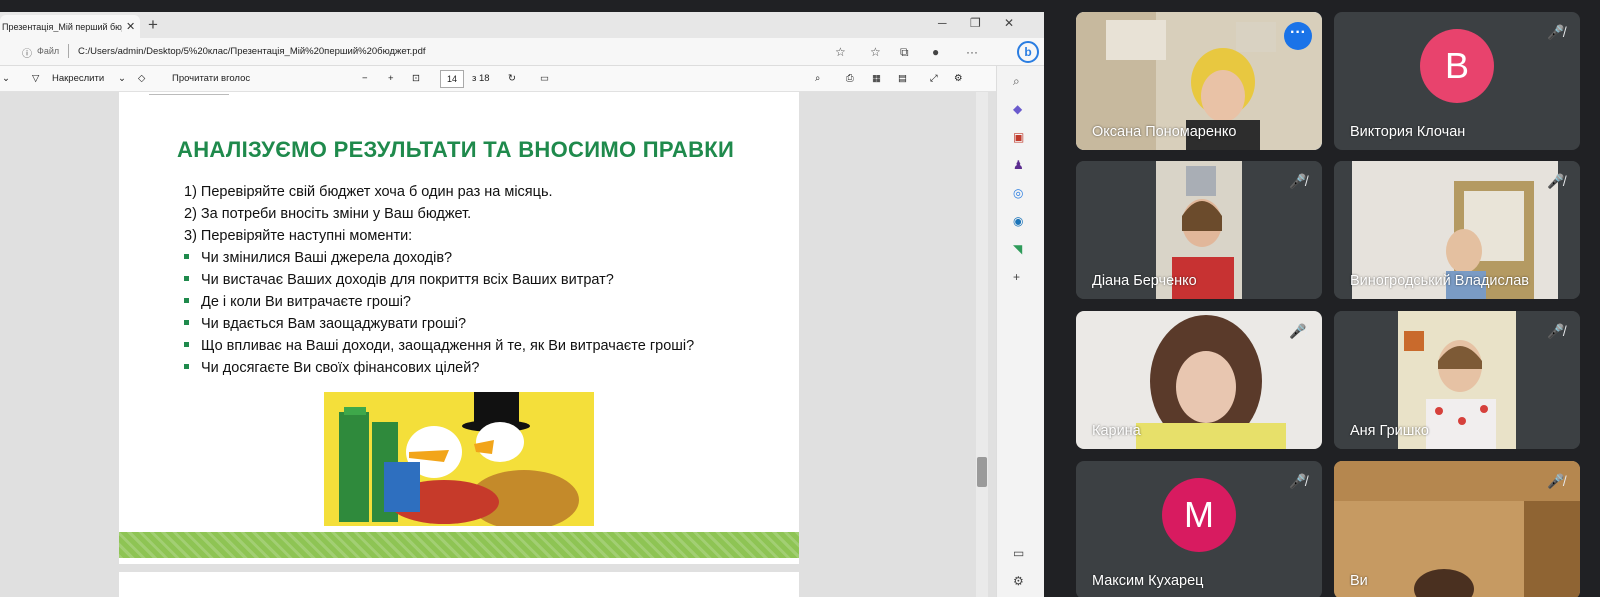 This screenshot has height=597, width=1600. What do you see at coordinates (391, 78) in the screenshot?
I see `zoom-in-icon: +` at bounding box center [391, 78].